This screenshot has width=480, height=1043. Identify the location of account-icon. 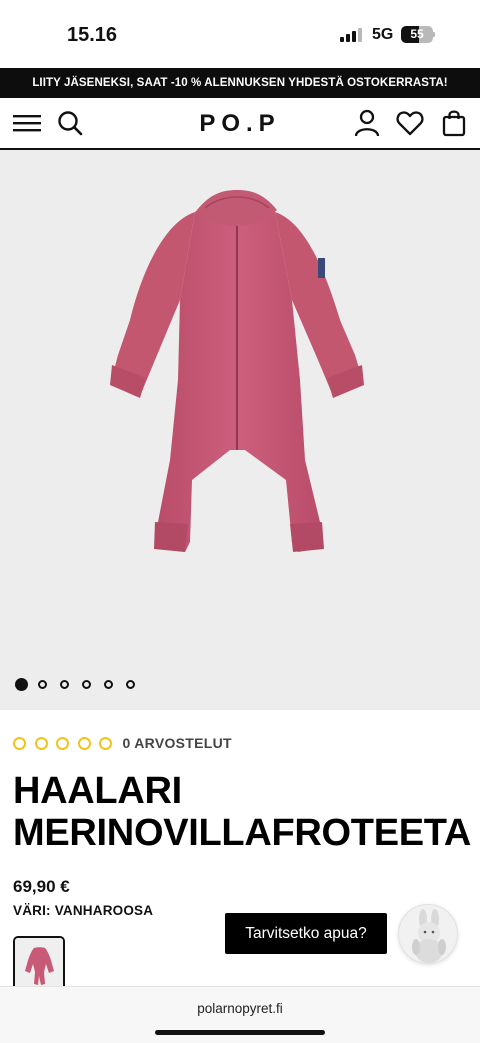
(367, 123).